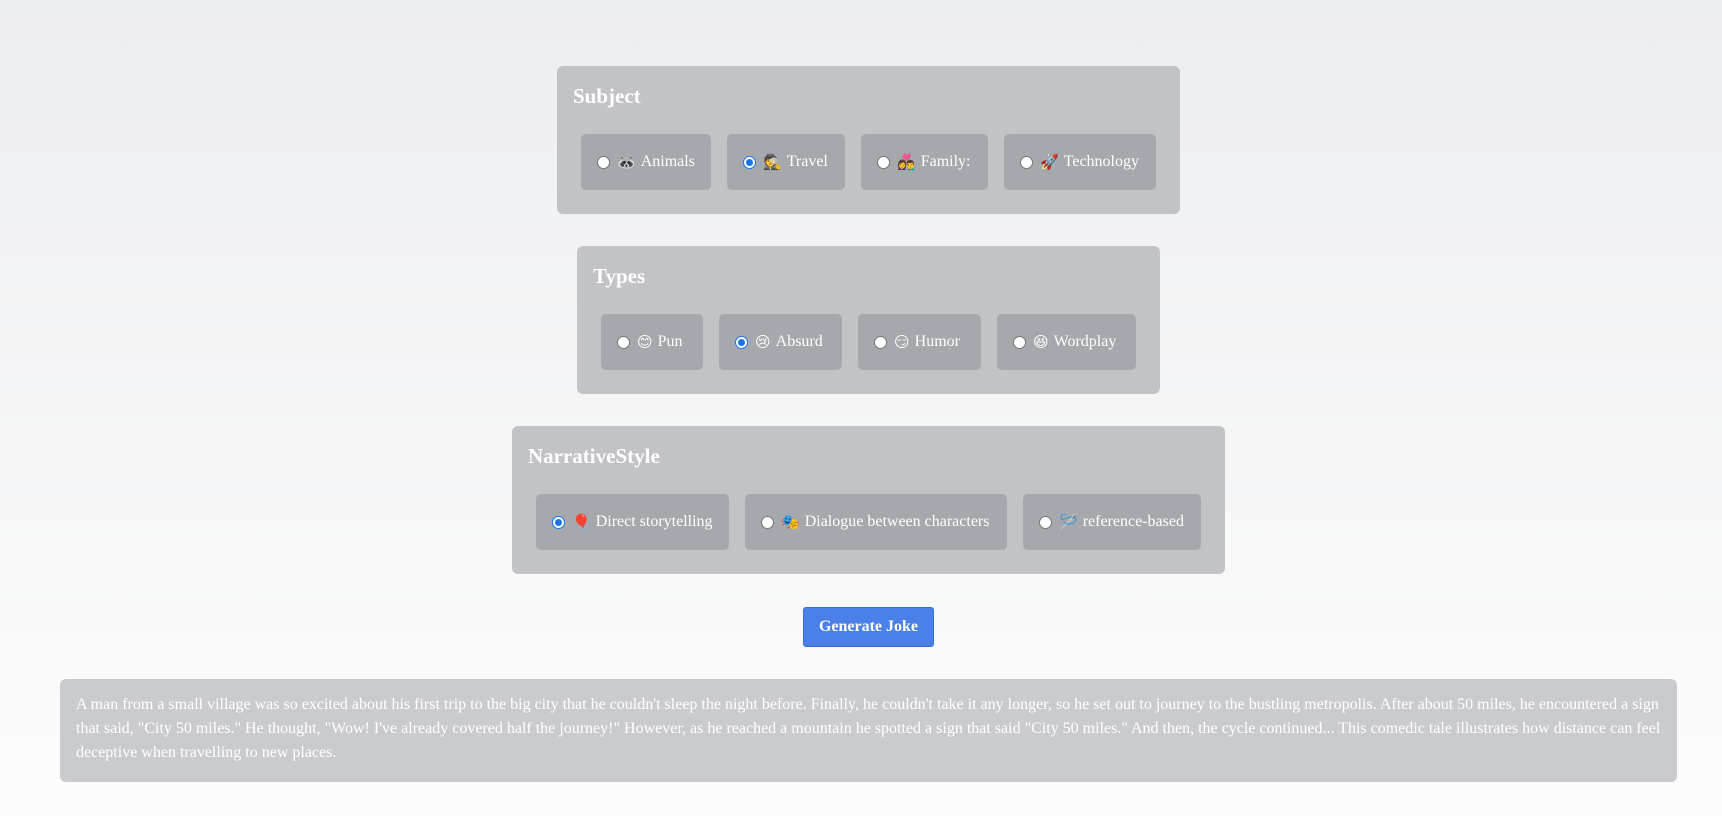  Describe the element at coordinates (772, 162) in the screenshot. I see `detective-icon: 🕵` at that location.